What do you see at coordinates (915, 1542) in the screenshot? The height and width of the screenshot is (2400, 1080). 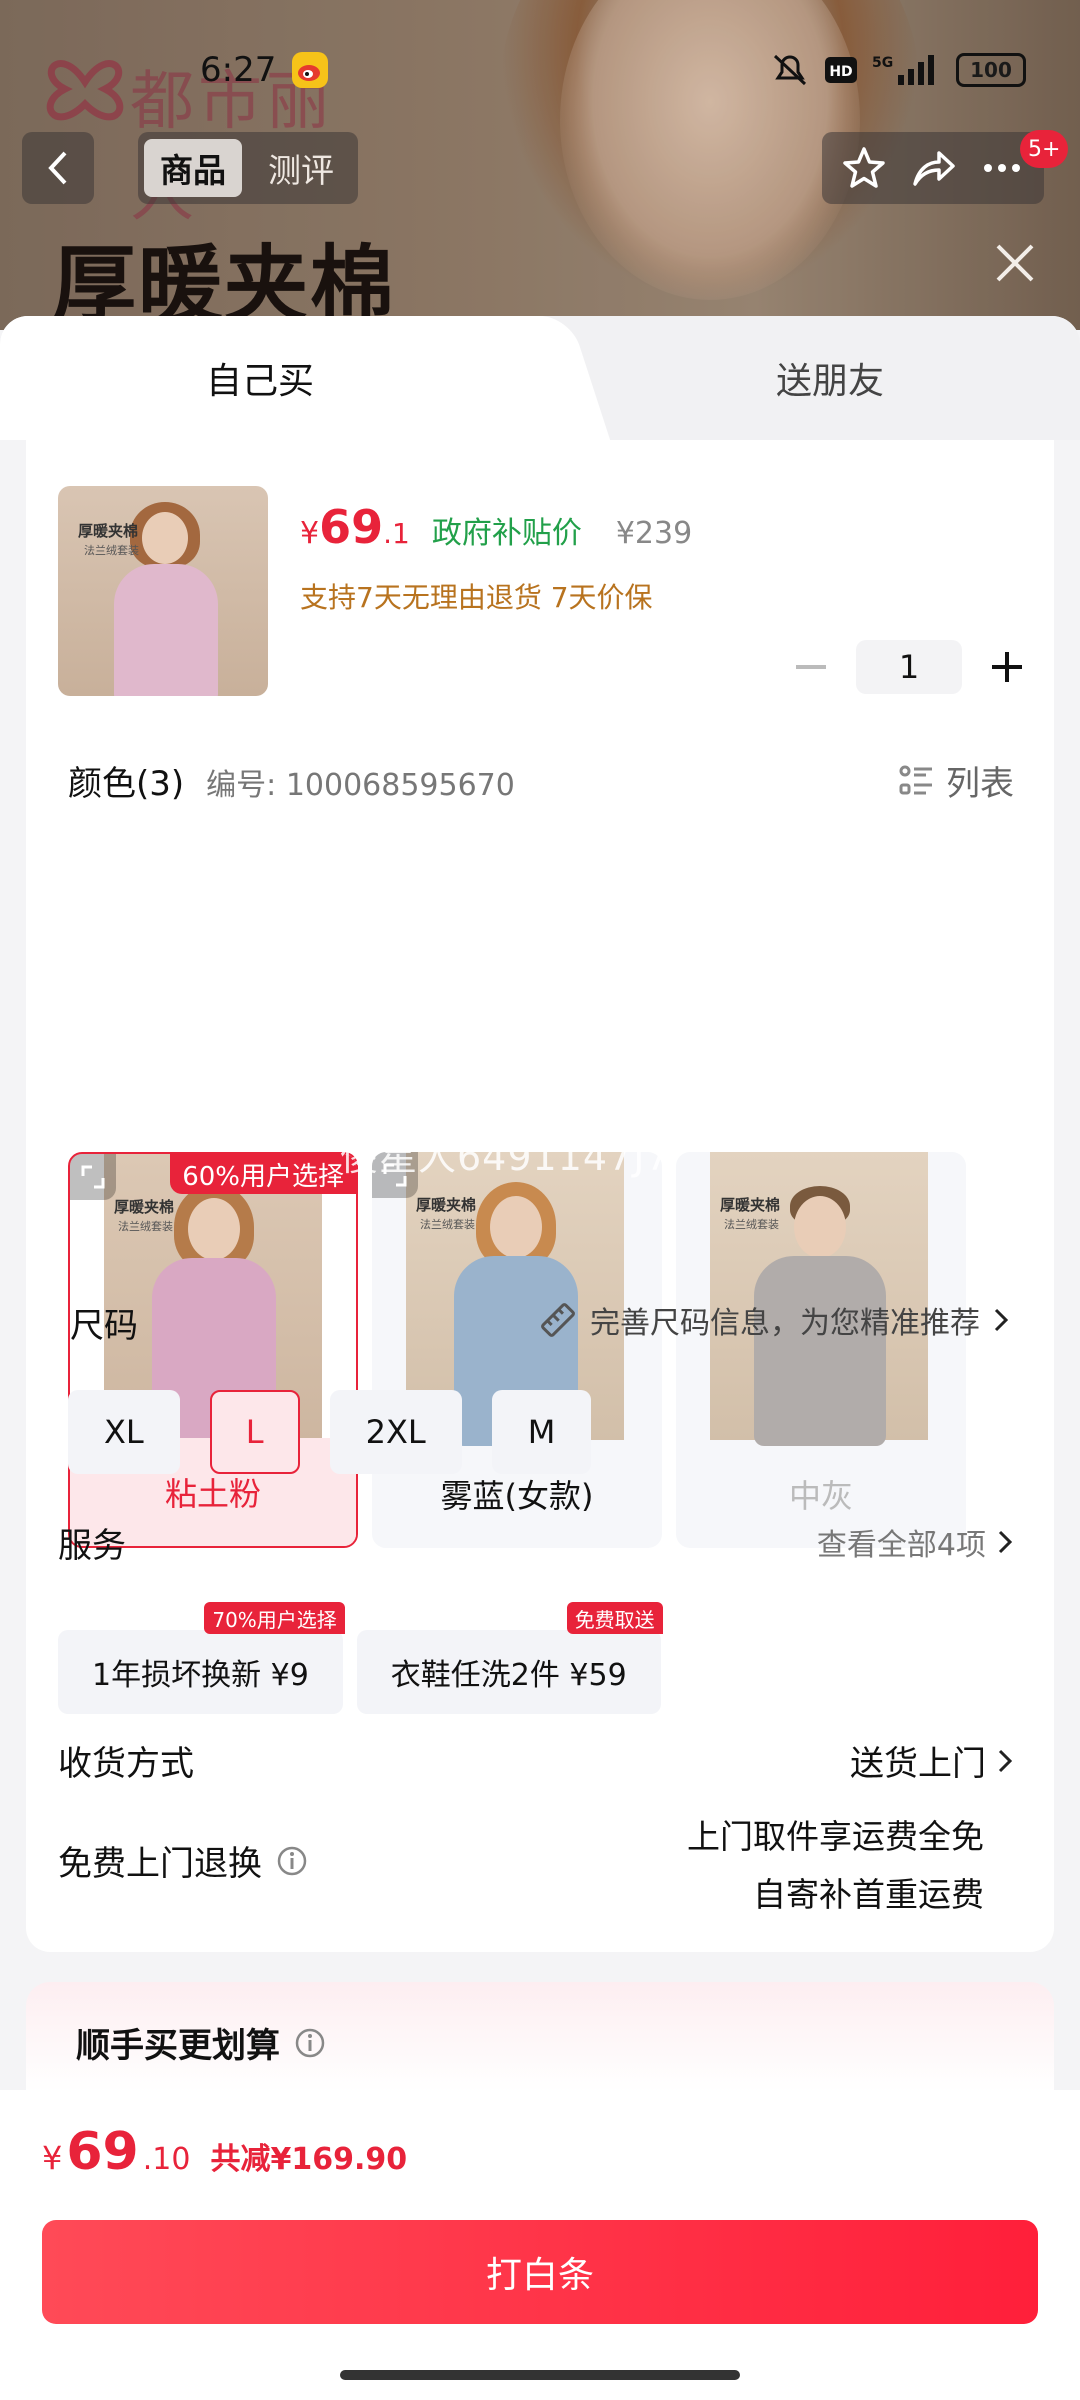 I see `view-all-services: 查看全部4项` at bounding box center [915, 1542].